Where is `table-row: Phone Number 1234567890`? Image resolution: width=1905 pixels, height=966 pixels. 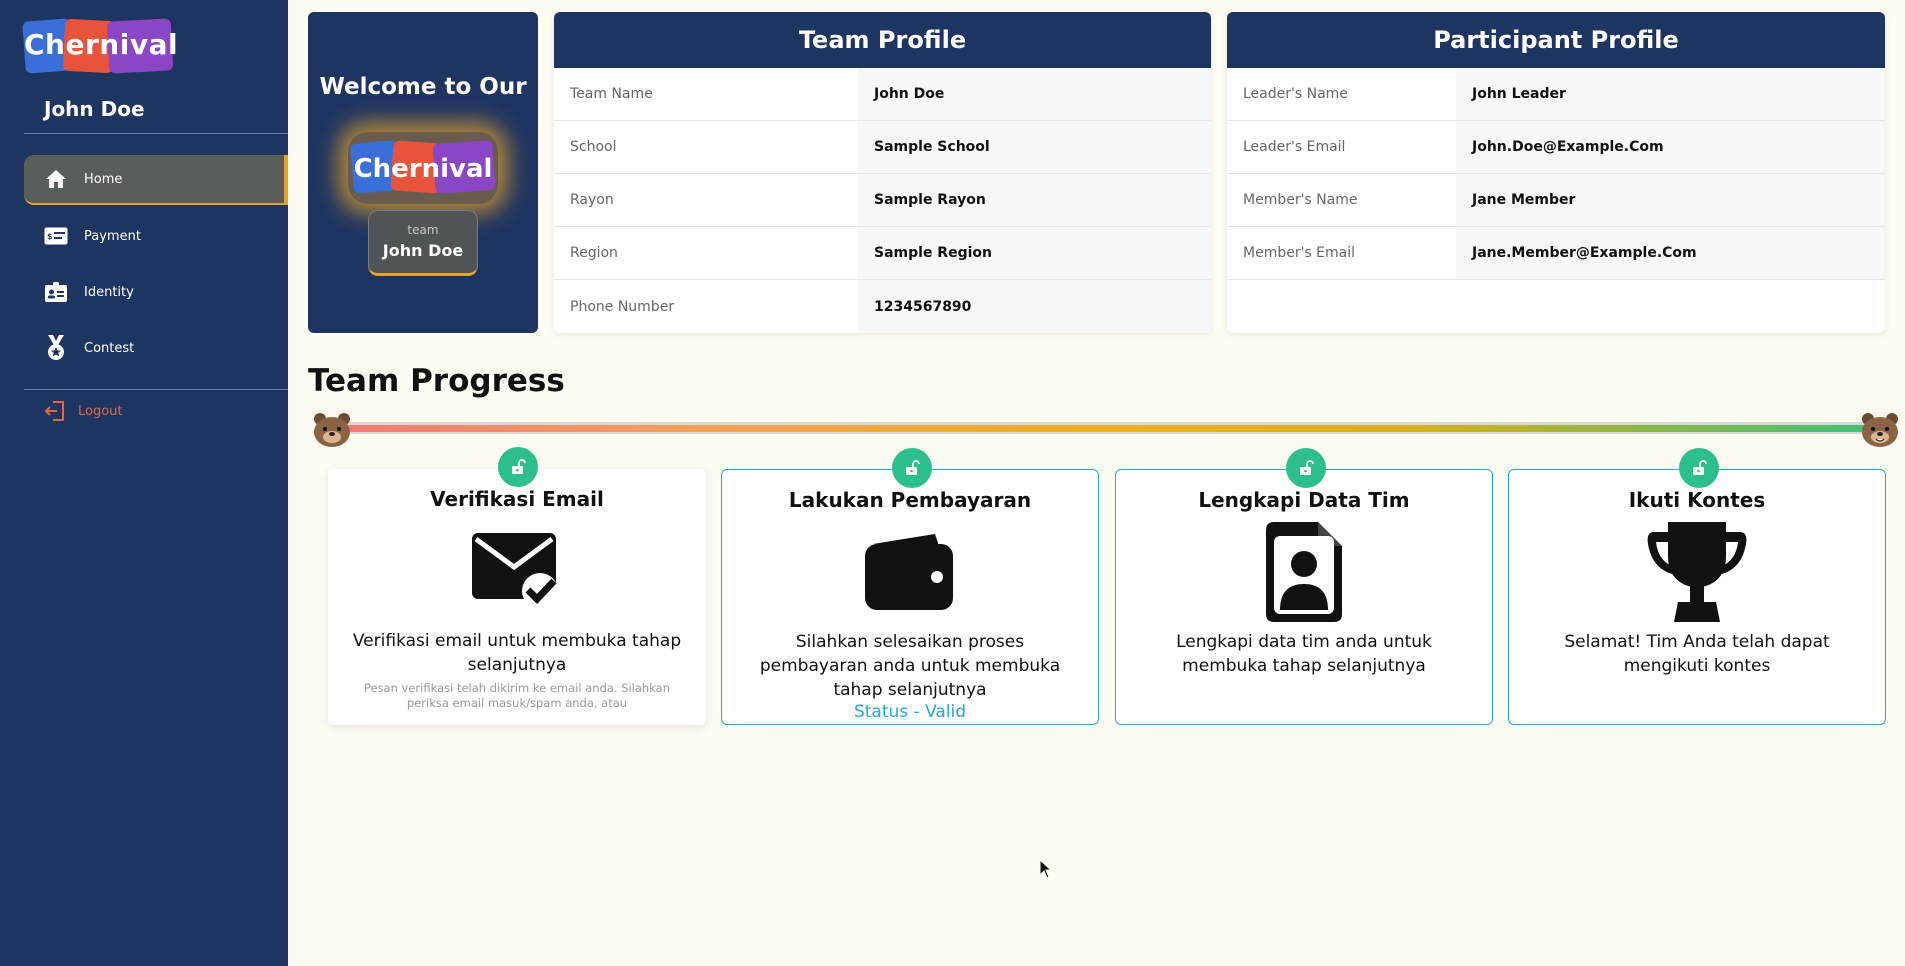 table-row: Phone Number 1234567890 is located at coordinates (882, 306).